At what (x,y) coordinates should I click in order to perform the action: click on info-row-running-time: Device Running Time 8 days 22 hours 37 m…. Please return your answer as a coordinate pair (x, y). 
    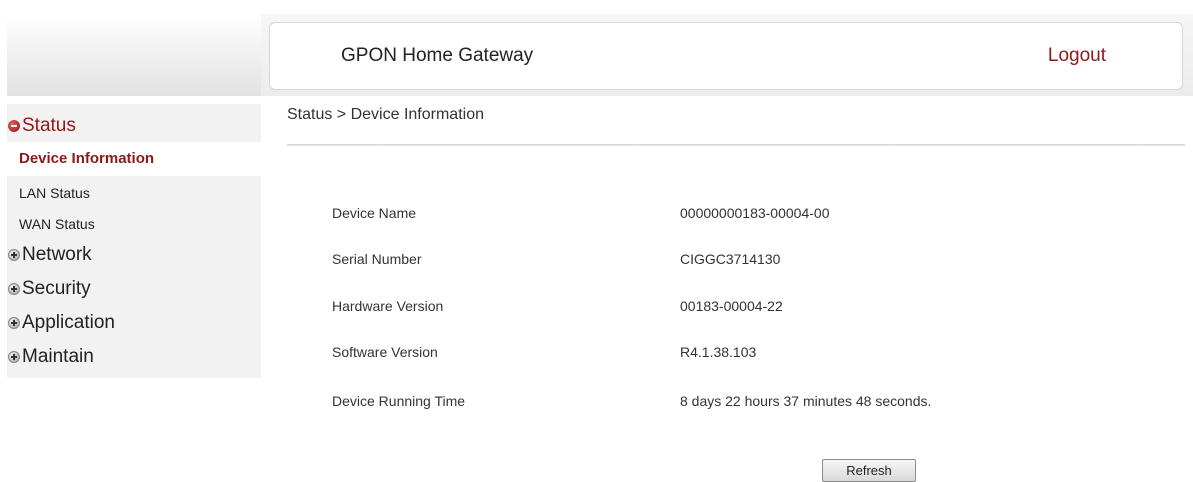
    Looking at the image, I should click on (712, 405).